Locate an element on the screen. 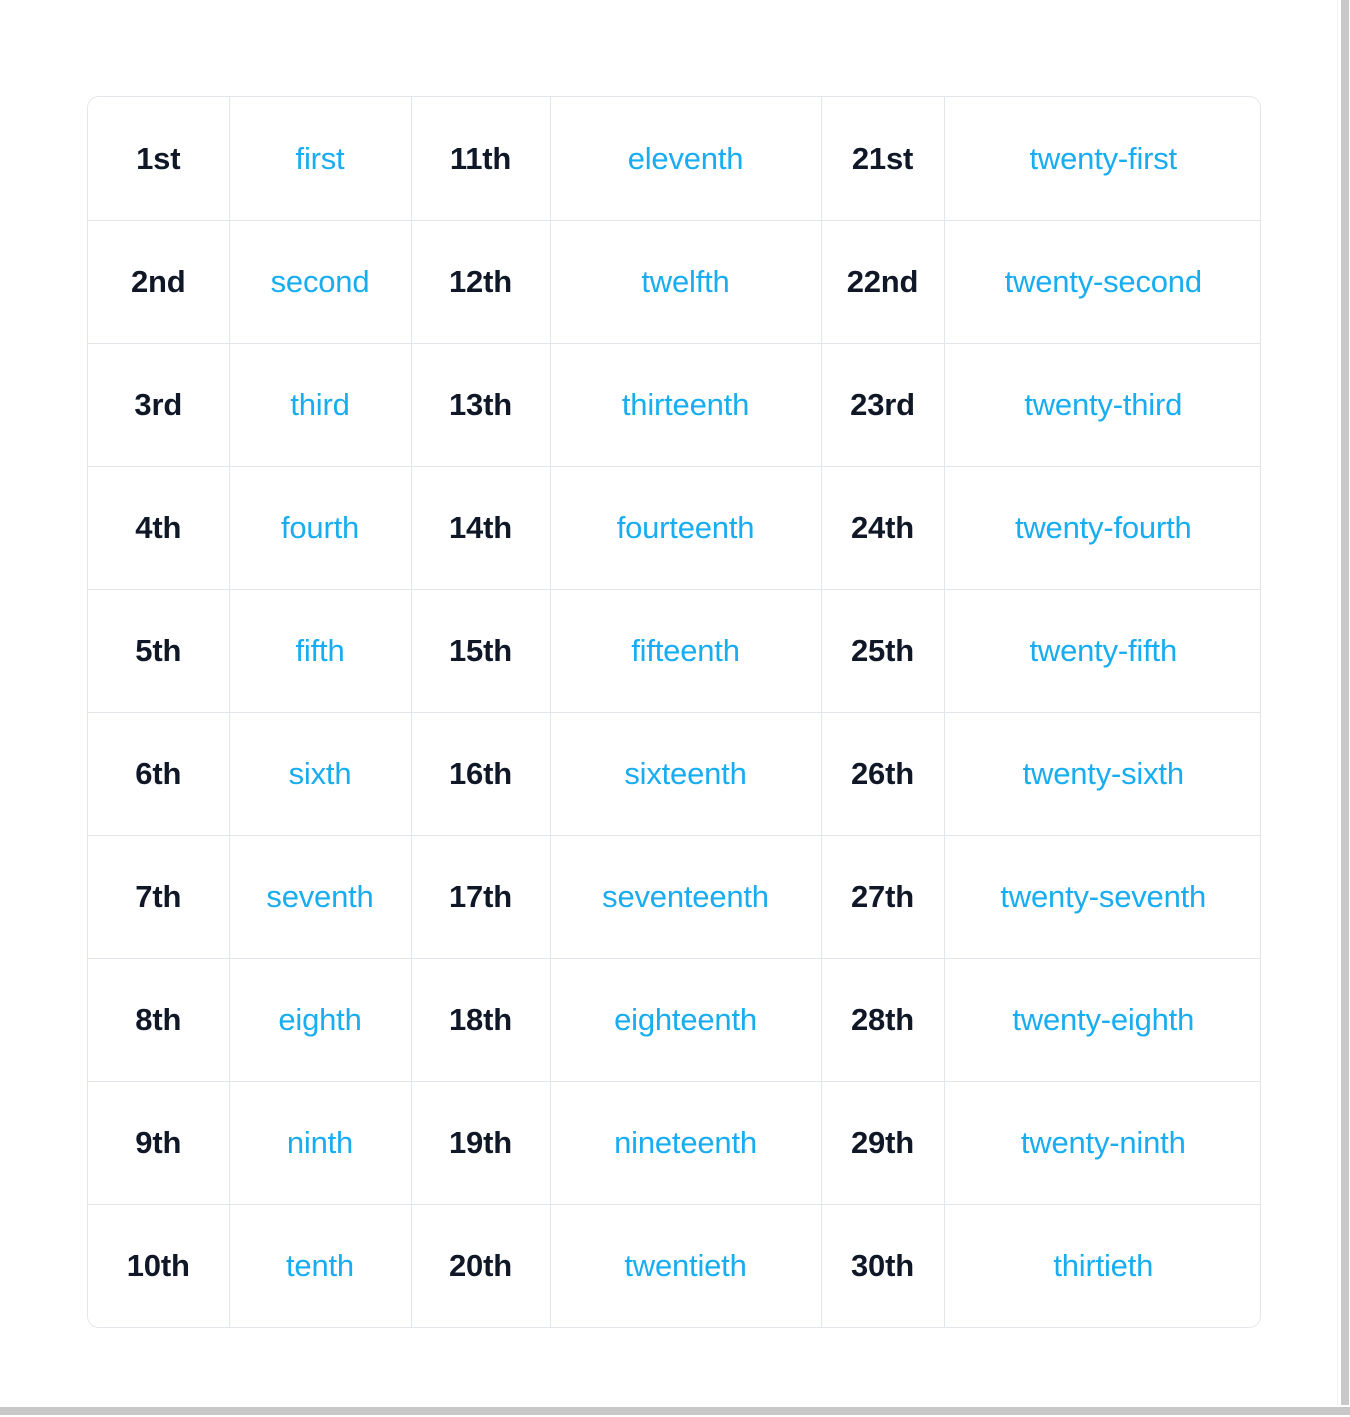 The height and width of the screenshot is (1417, 1350). ordinal-numeral-text: 28th is located at coordinates (882, 1019).